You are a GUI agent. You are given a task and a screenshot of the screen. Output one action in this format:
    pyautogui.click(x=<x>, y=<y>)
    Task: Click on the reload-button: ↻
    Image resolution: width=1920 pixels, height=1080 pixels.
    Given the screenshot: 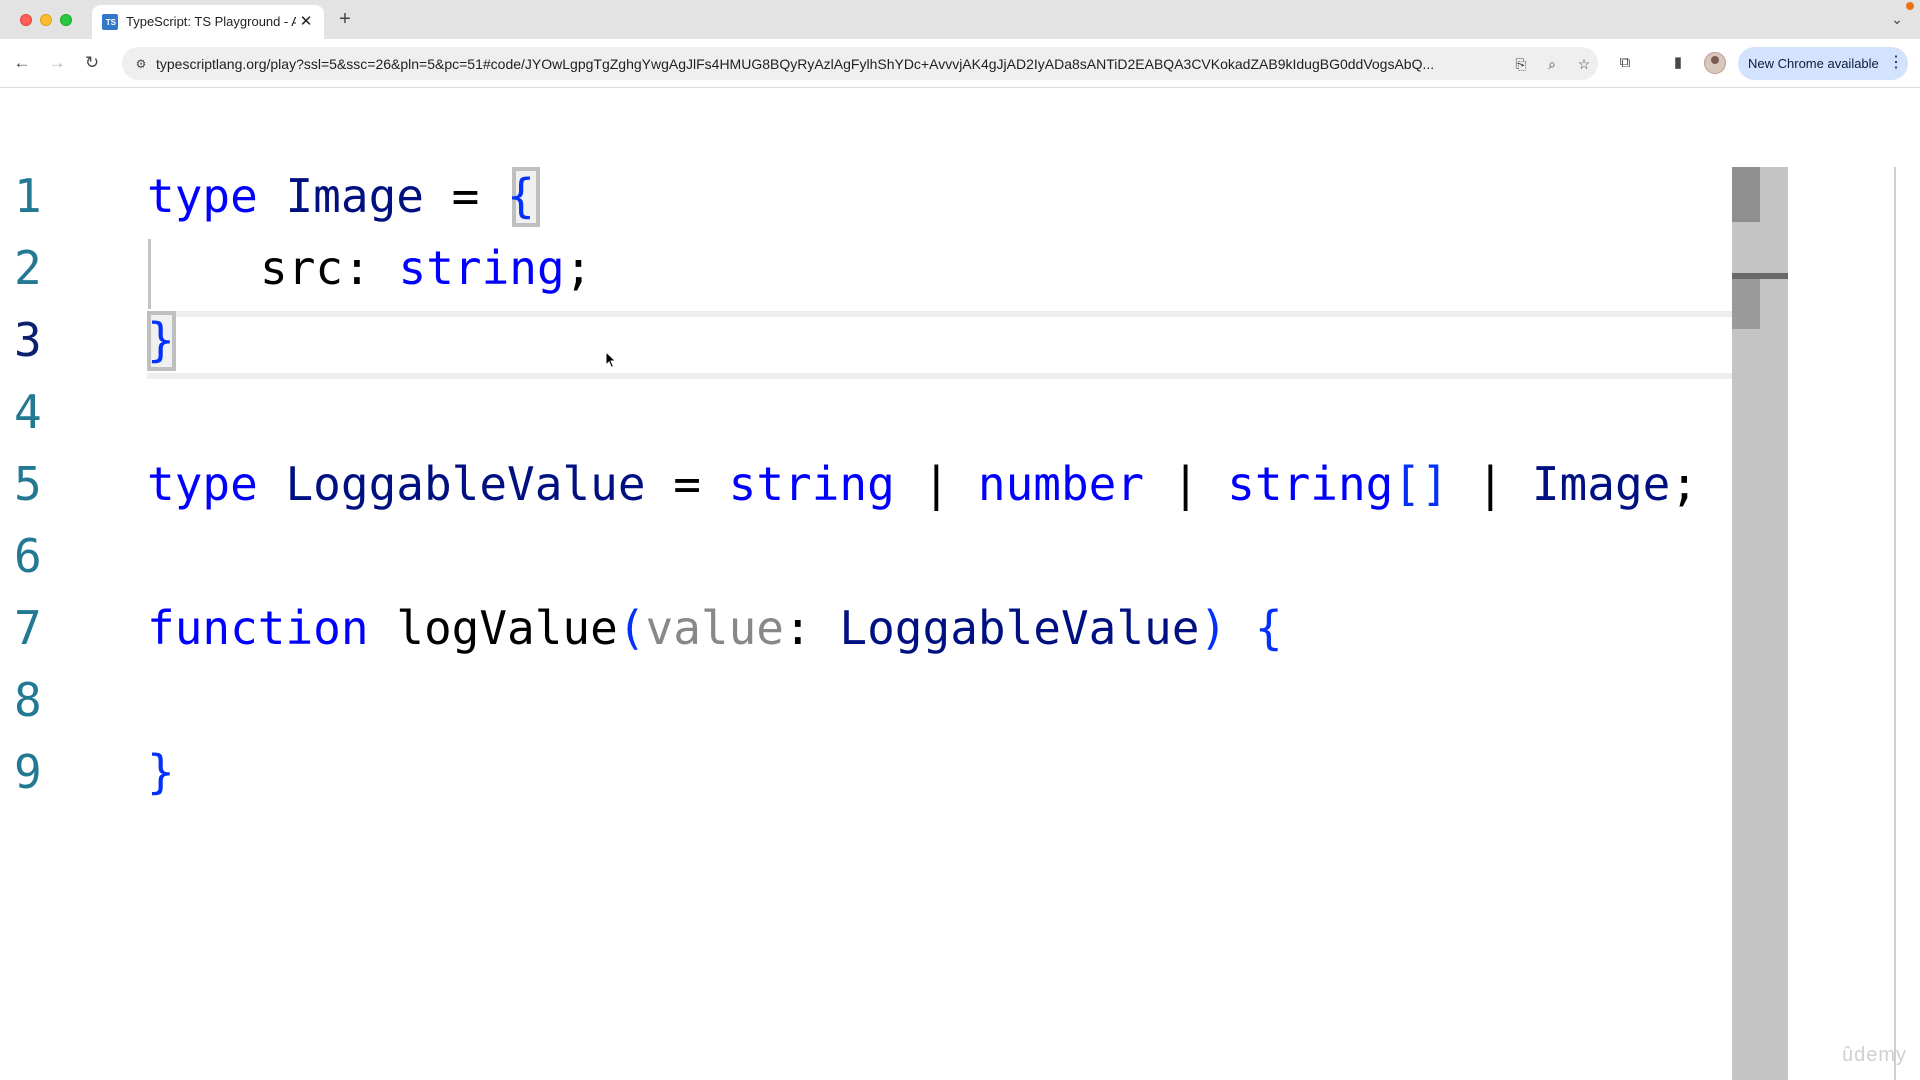 What is the action you would take?
    pyautogui.click(x=92, y=63)
    